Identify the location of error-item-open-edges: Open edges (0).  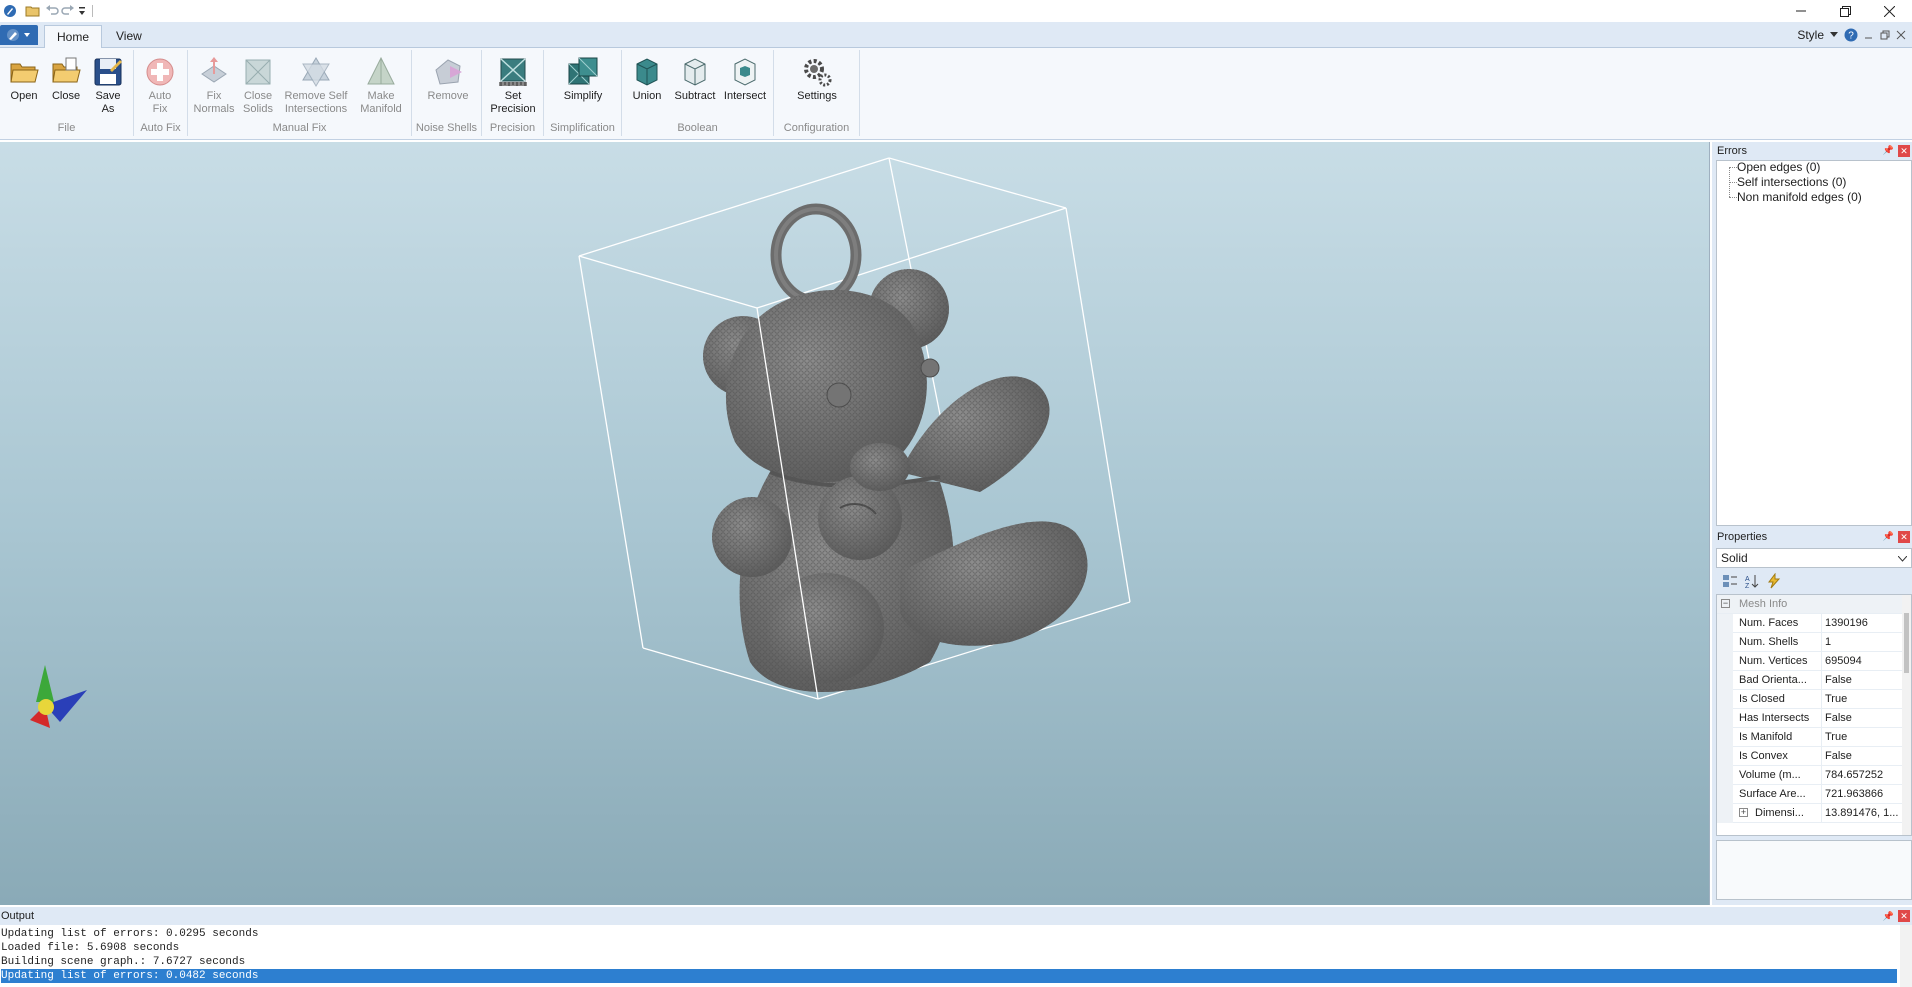
(1778, 167).